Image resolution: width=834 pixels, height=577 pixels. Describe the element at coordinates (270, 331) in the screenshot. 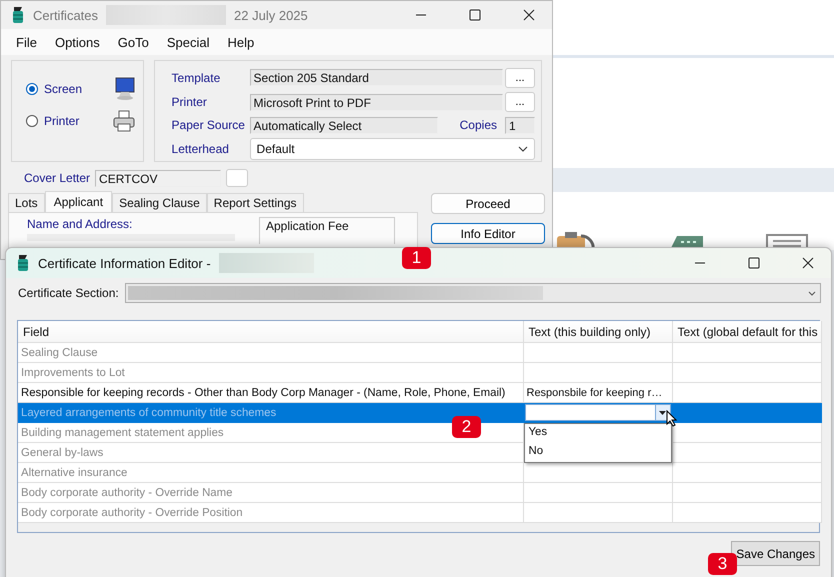

I see `column-header: Field` at that location.